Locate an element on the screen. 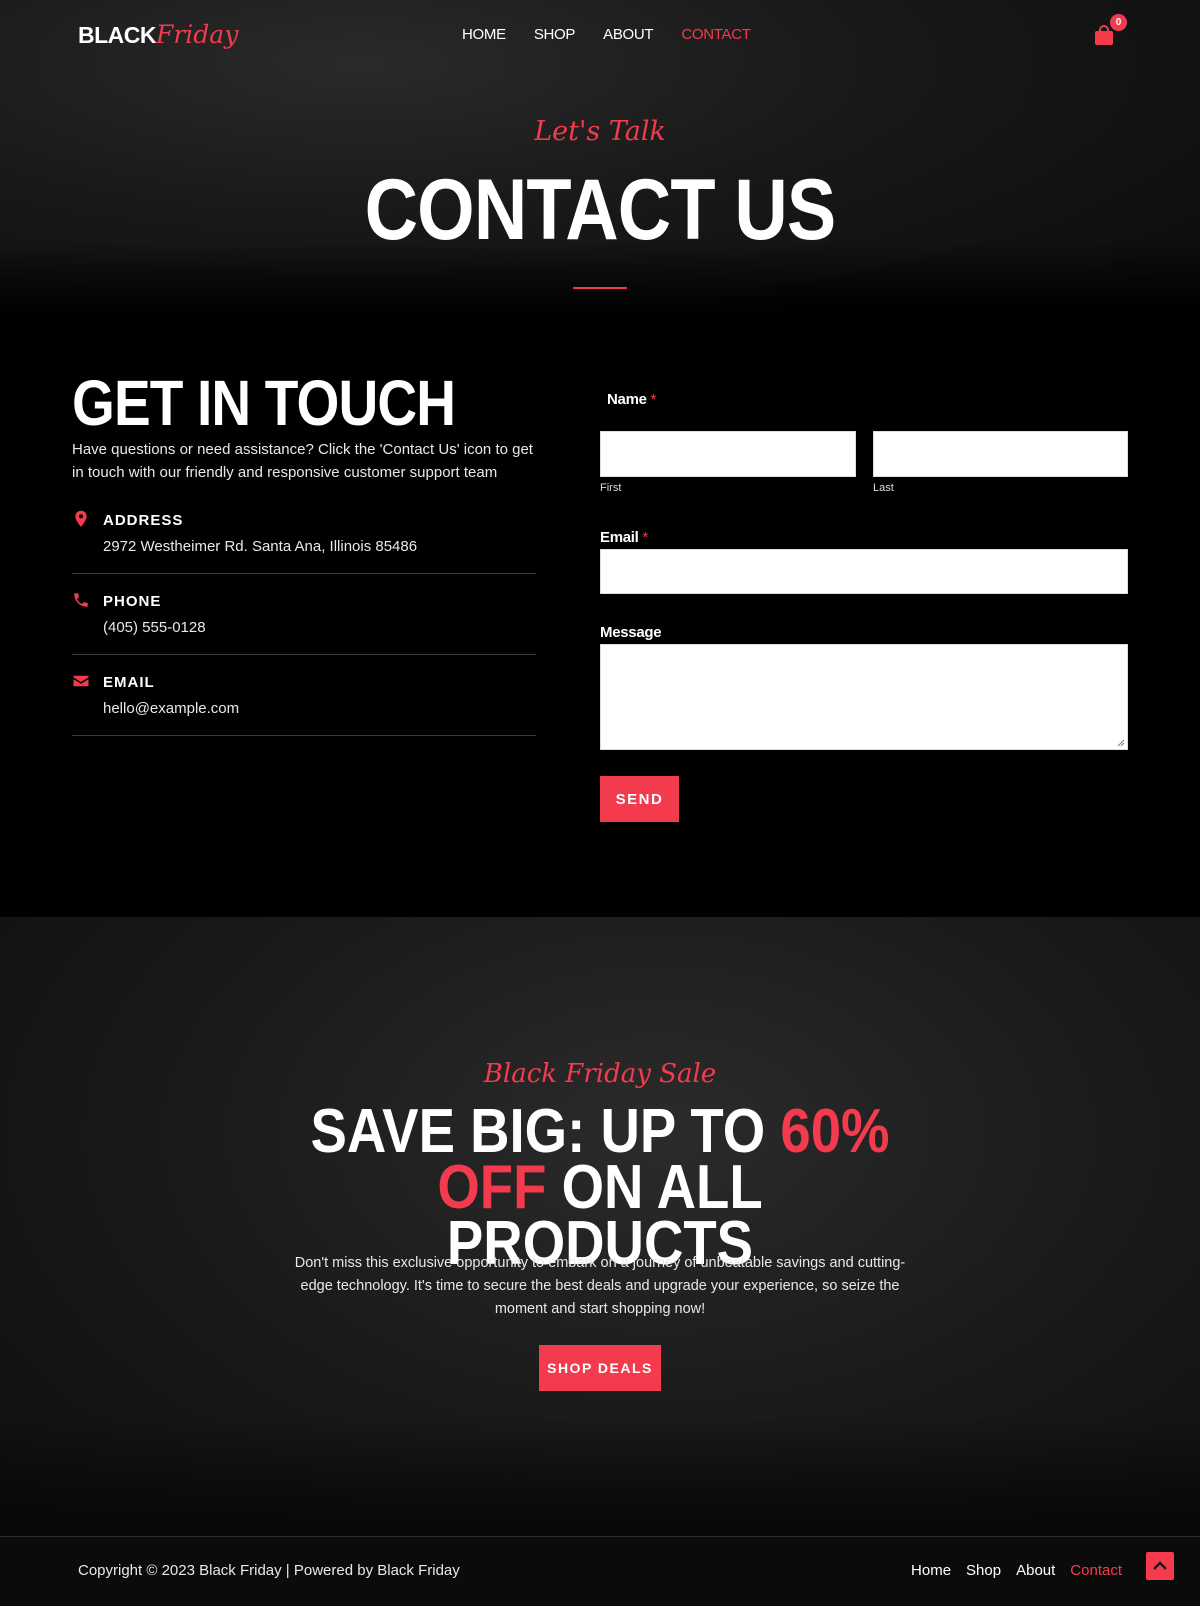  envelope-icon is located at coordinates (81, 681).